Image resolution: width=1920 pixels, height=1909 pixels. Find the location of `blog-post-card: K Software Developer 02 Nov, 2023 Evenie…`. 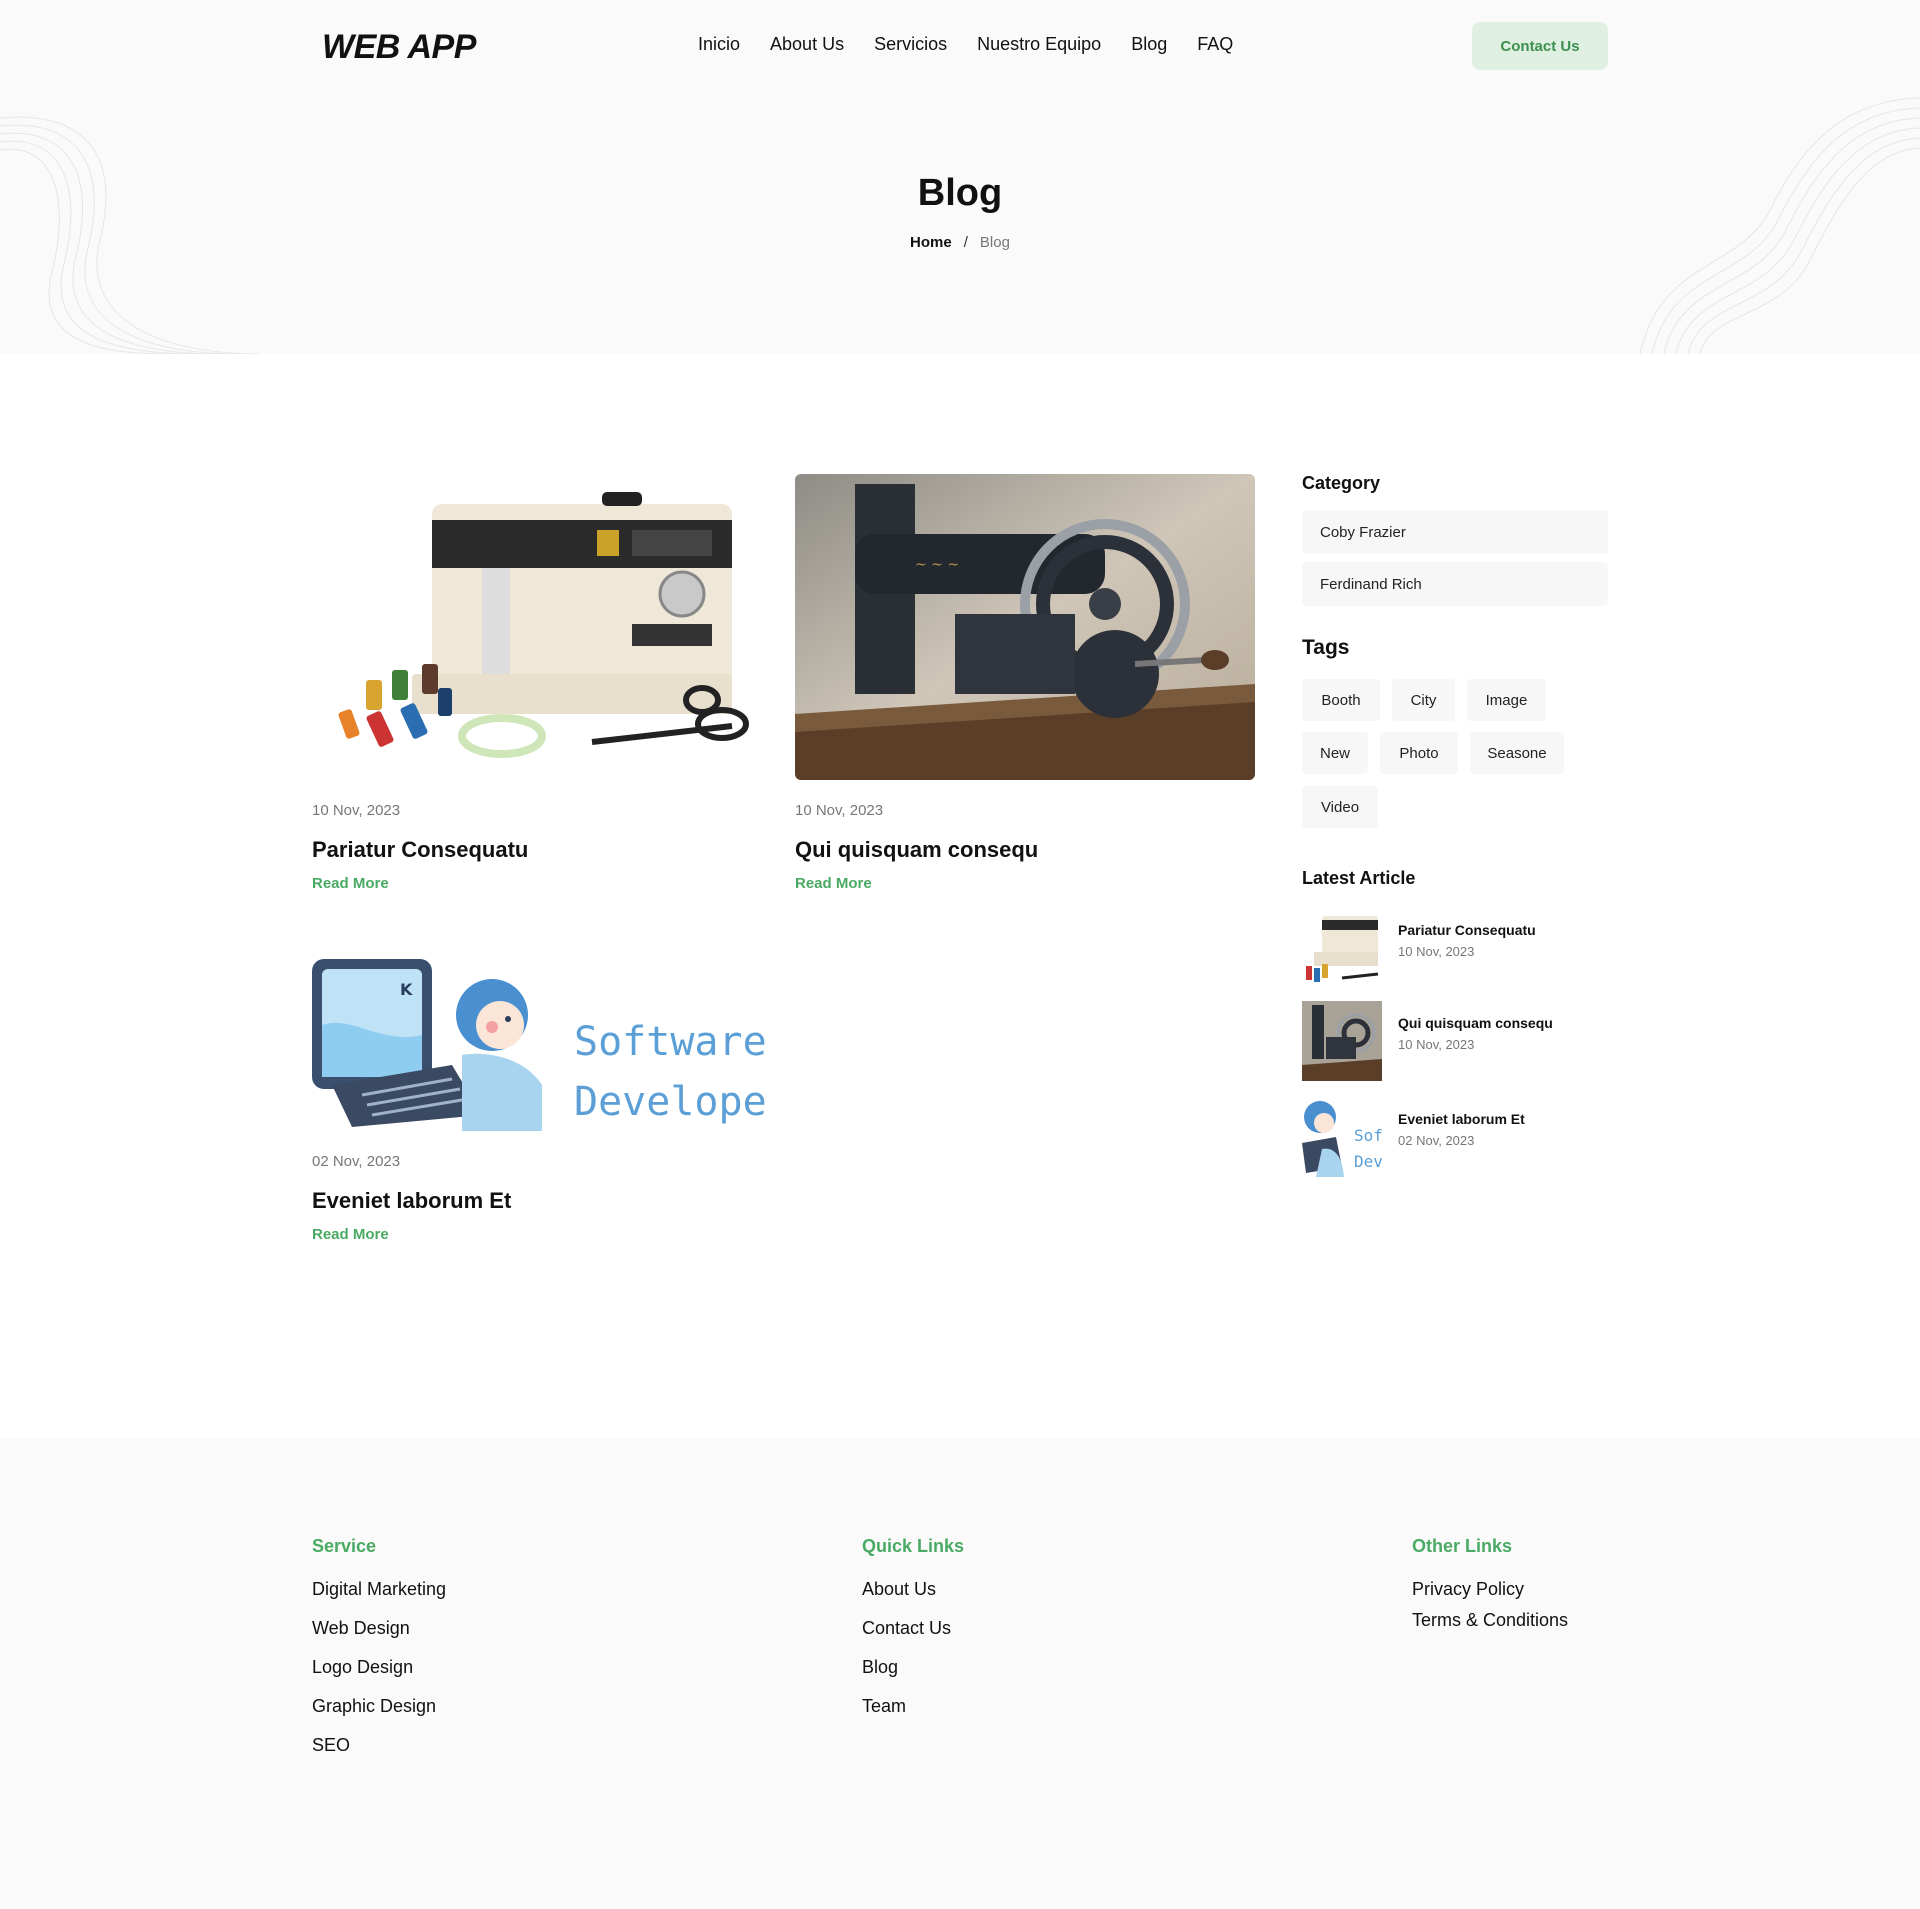

blog-post-card: K Software Developer 02 Nov, 2023 Evenie… is located at coordinates (542, 1099).